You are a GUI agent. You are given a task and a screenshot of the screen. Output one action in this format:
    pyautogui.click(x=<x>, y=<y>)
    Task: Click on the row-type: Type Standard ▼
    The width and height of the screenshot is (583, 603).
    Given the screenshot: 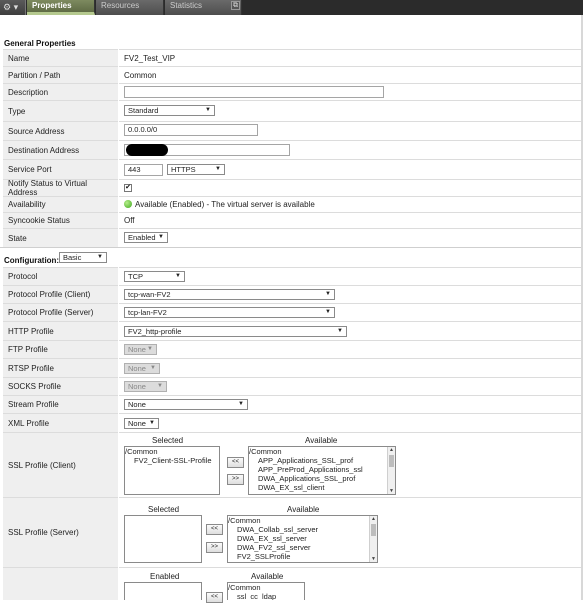 What is the action you would take?
    pyautogui.click(x=293, y=110)
    